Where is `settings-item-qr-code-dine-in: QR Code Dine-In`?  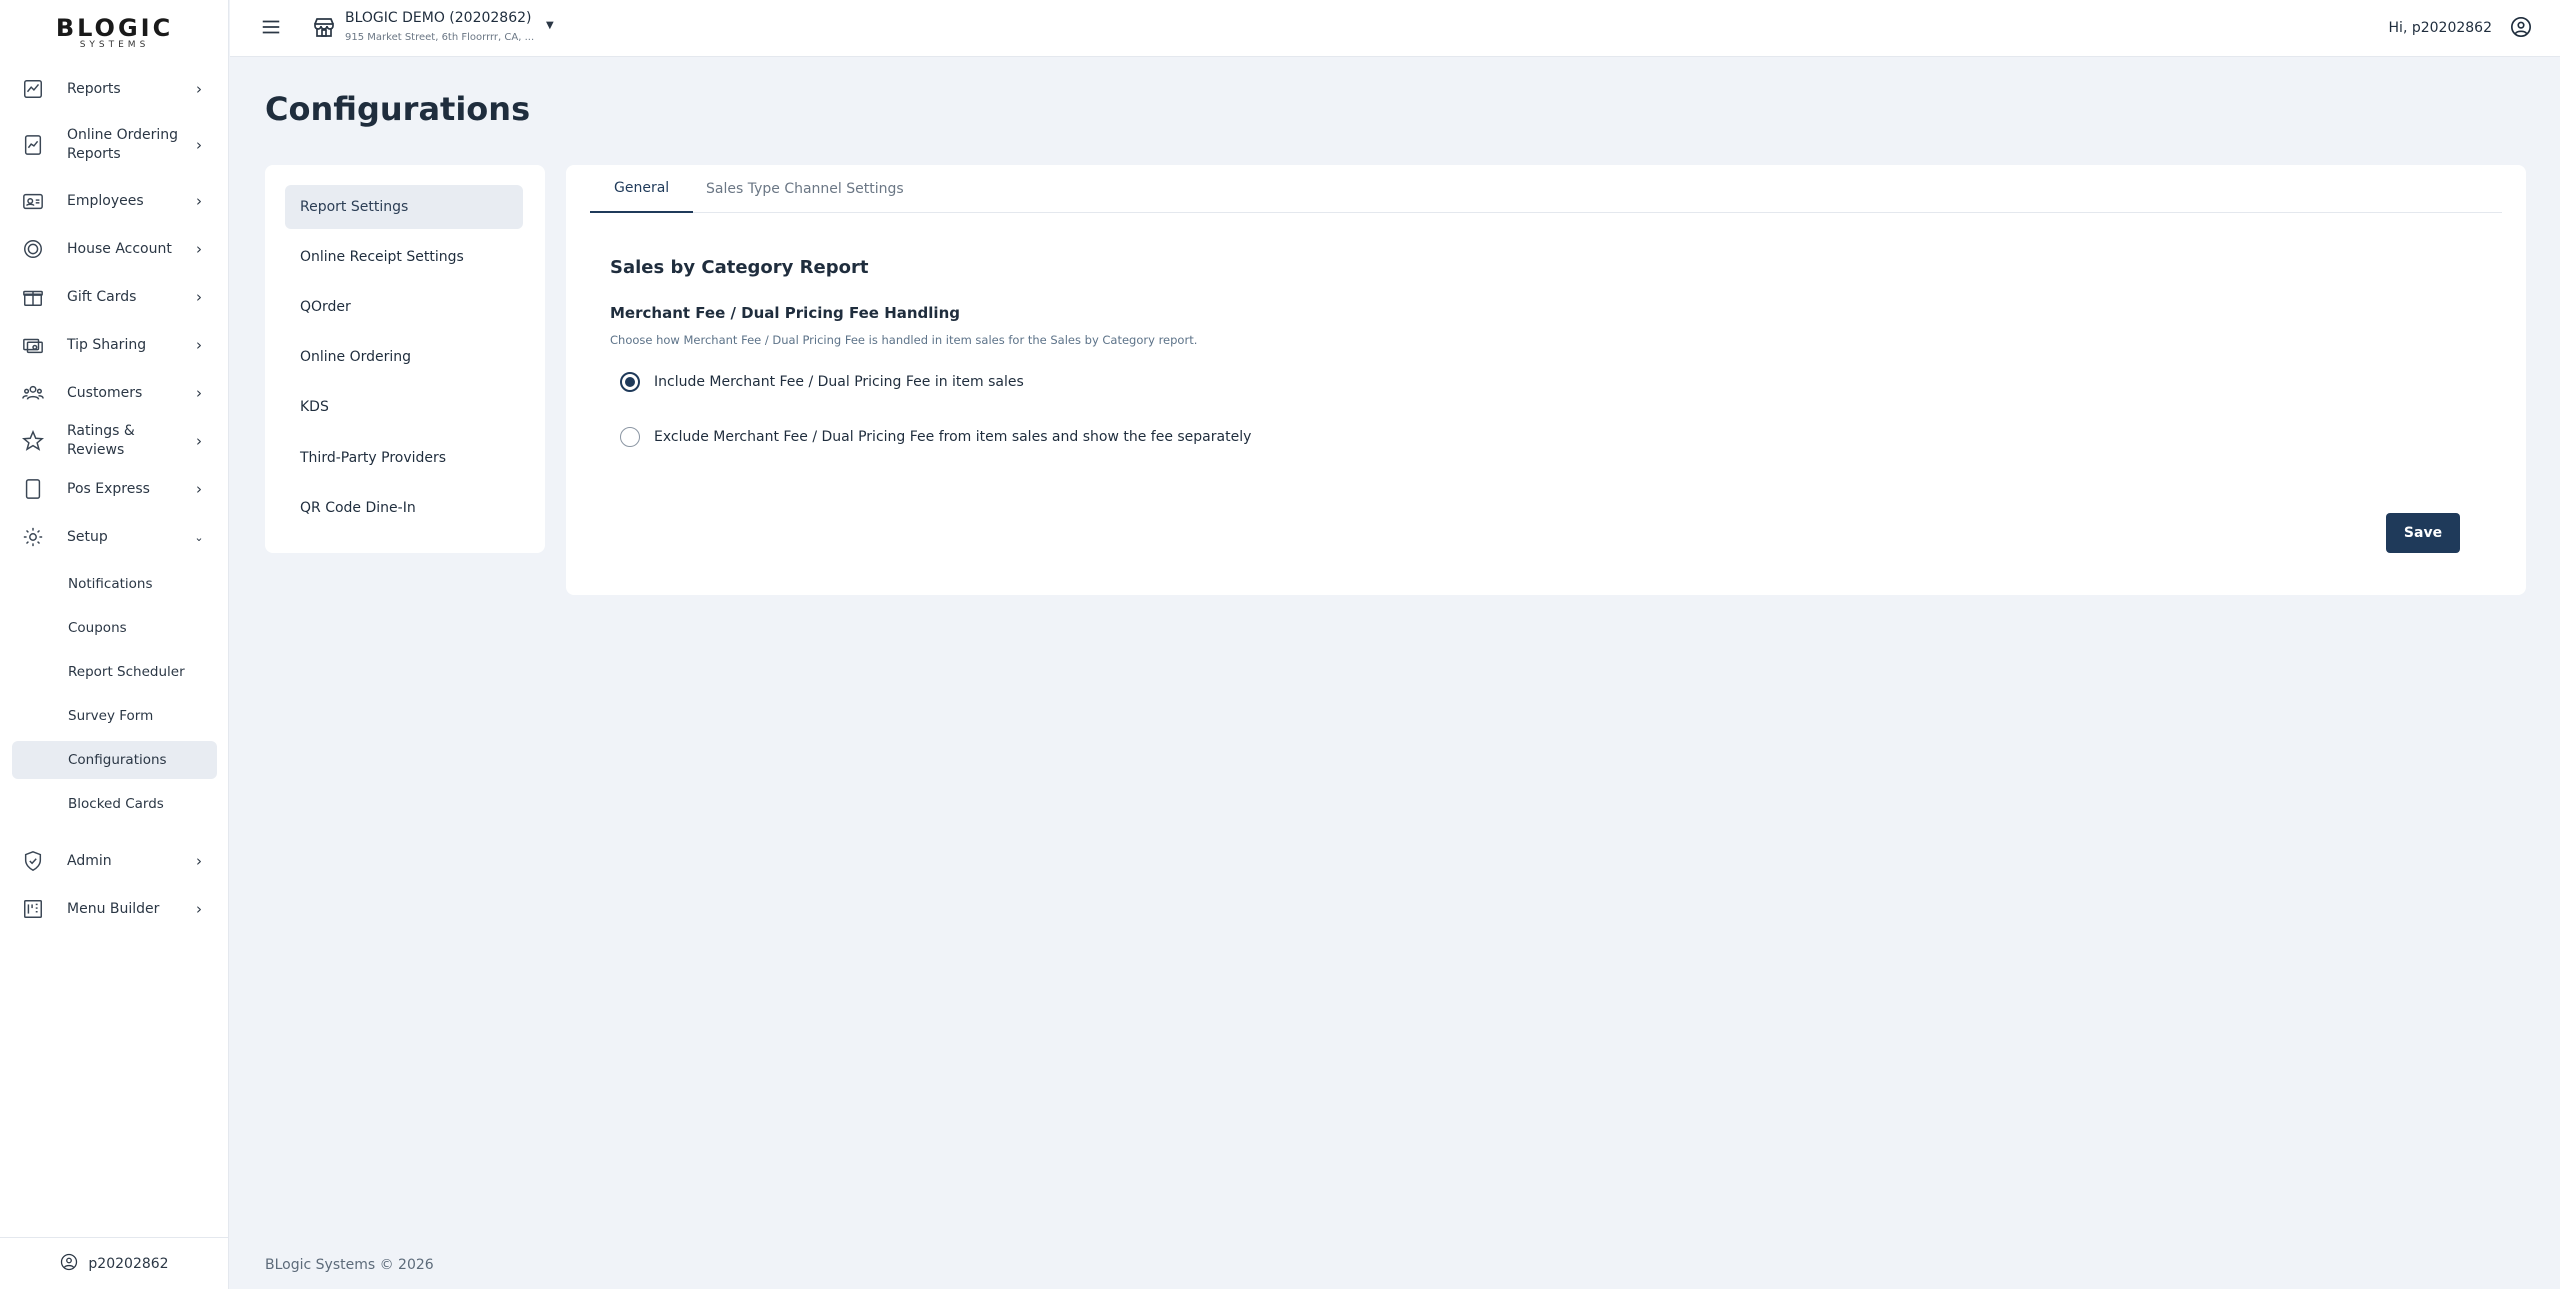 settings-item-qr-code-dine-in: QR Code Dine-In is located at coordinates (404, 508).